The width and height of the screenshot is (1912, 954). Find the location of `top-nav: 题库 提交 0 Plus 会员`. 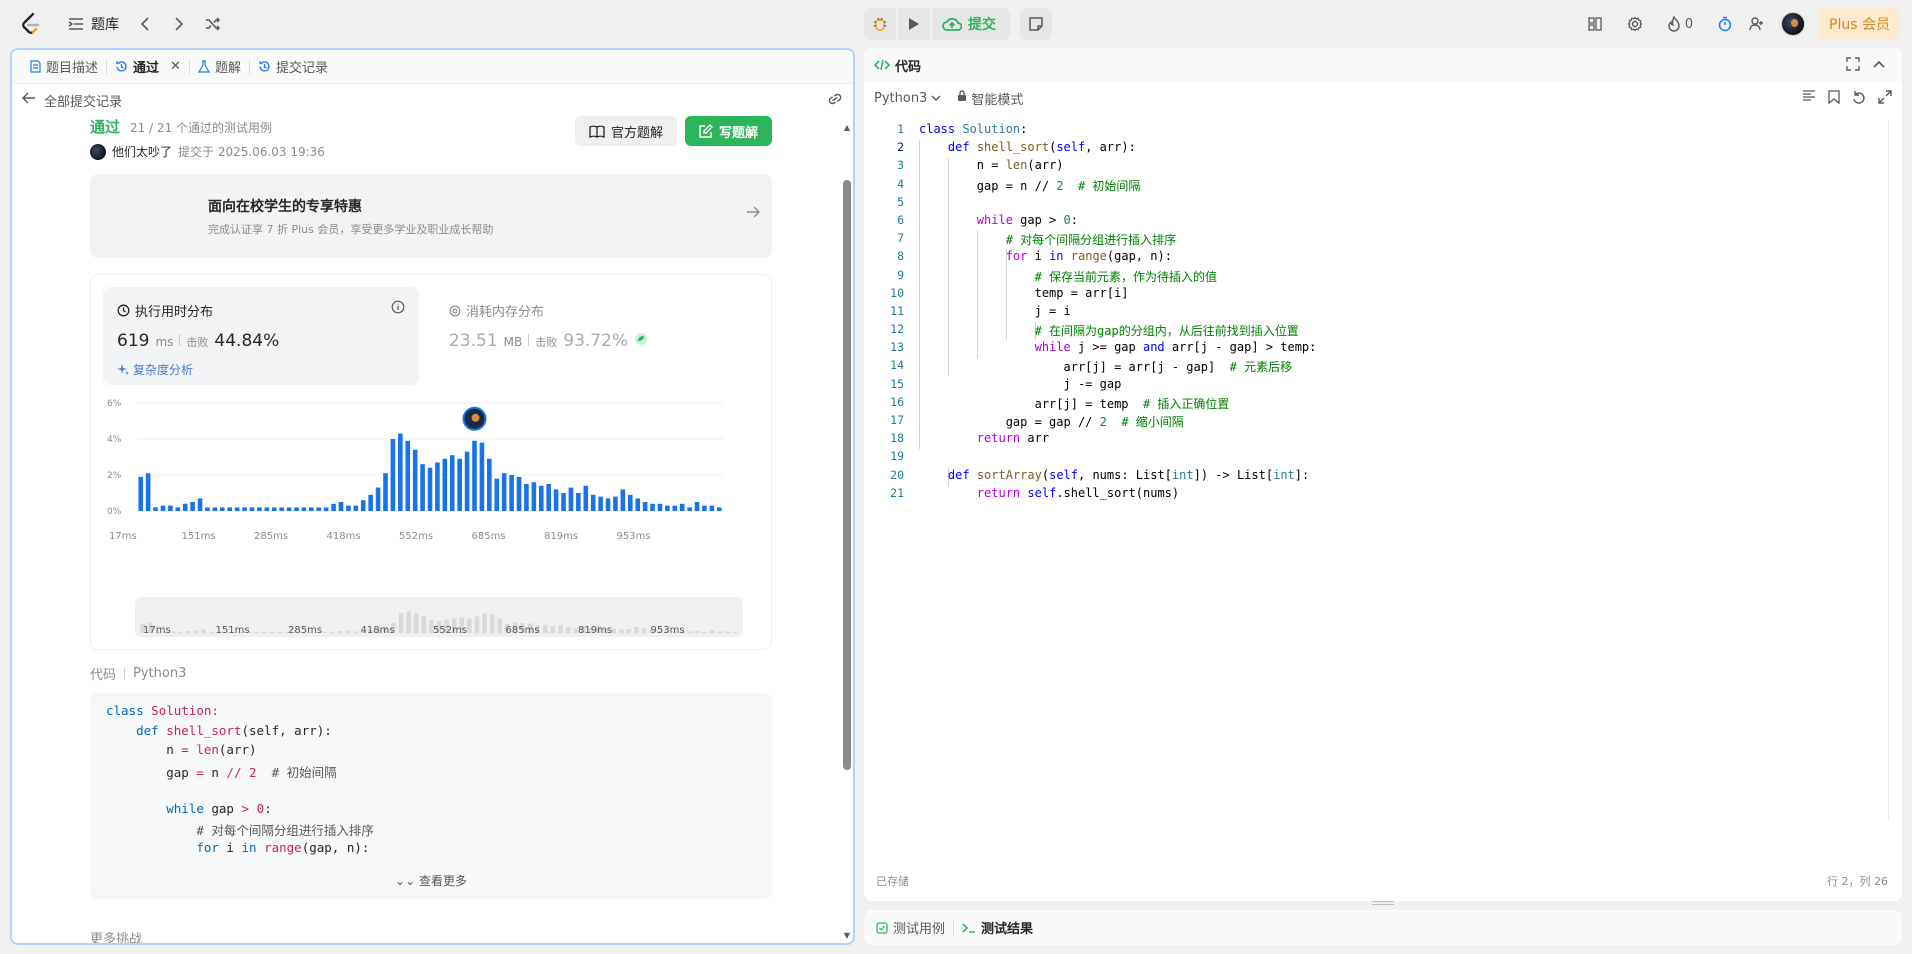

top-nav: 题库 提交 0 Plus 会员 is located at coordinates (956, 24).